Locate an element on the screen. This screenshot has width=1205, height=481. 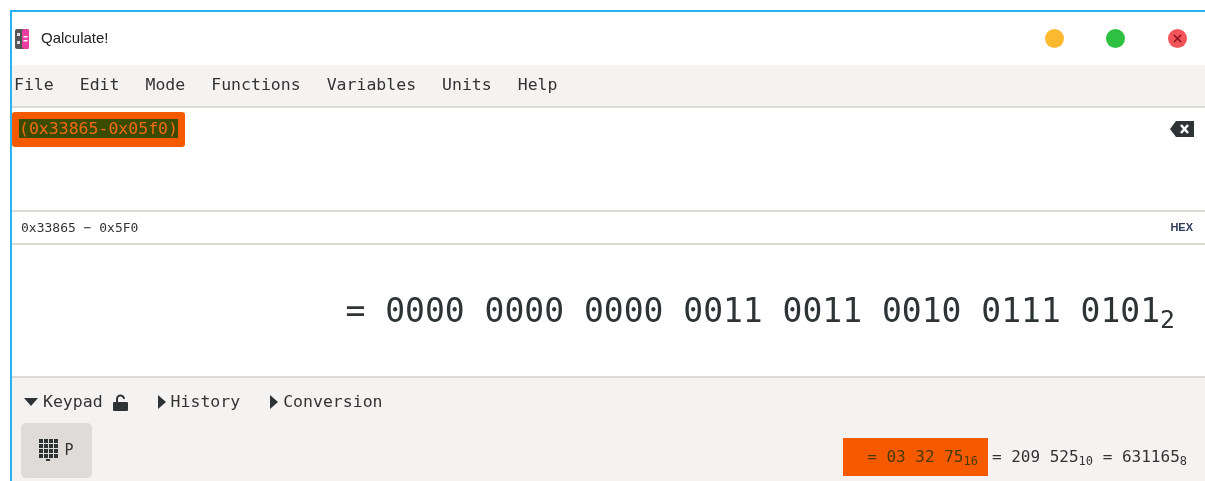
conversion-result: = 03 32 75$_{16}$ is located at coordinates (915, 456).